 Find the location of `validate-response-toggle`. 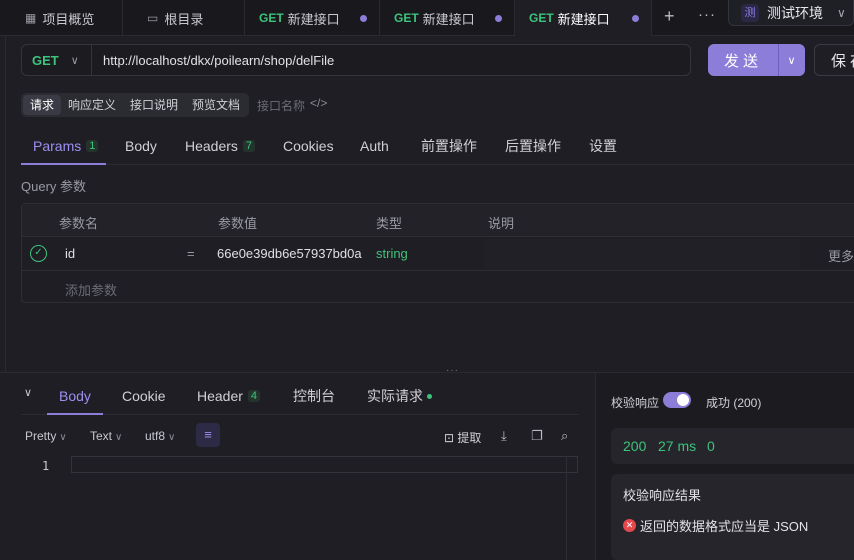

validate-response-toggle is located at coordinates (677, 400).